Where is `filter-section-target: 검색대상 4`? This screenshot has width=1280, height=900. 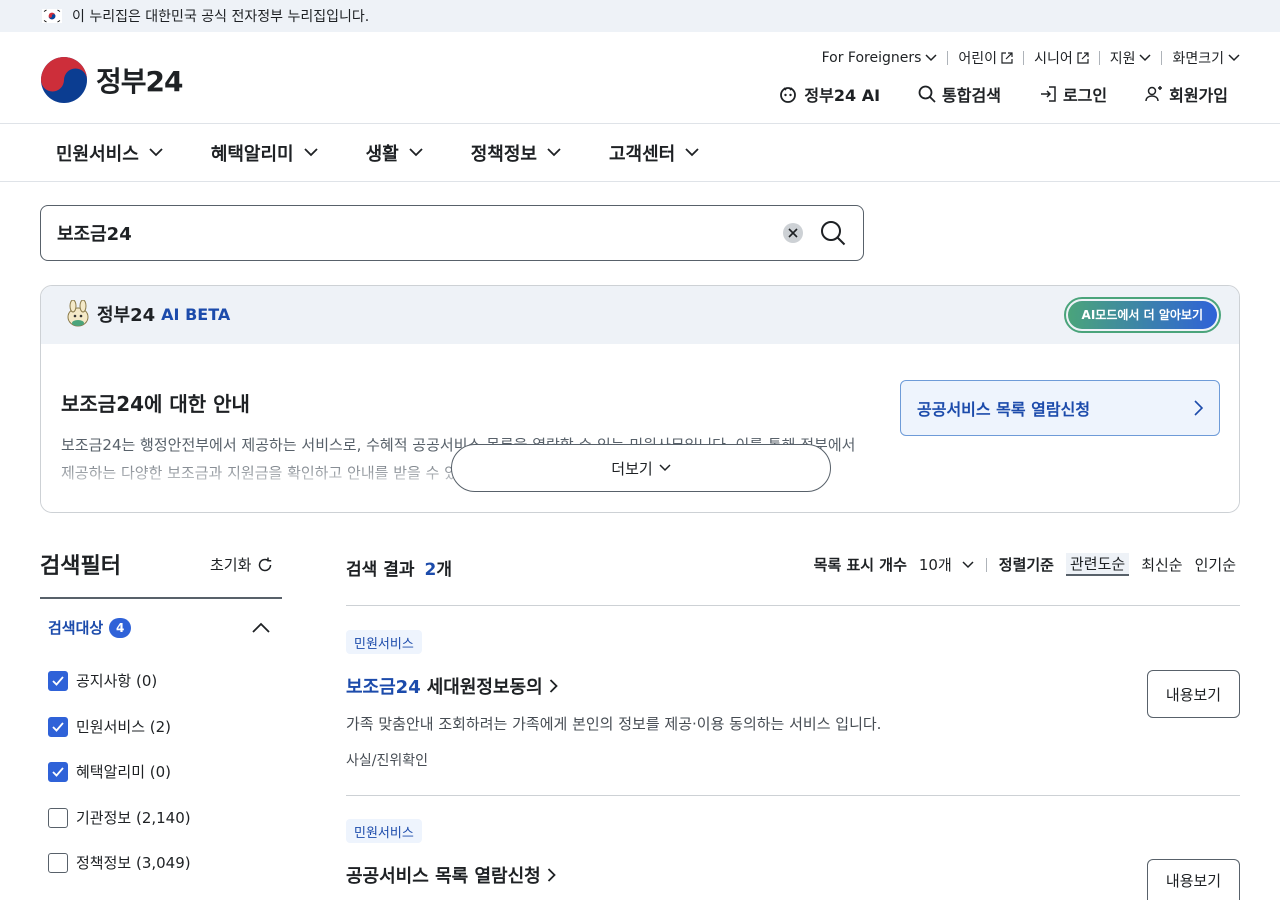
filter-section-target: 검색대상 4 is located at coordinates (159, 627).